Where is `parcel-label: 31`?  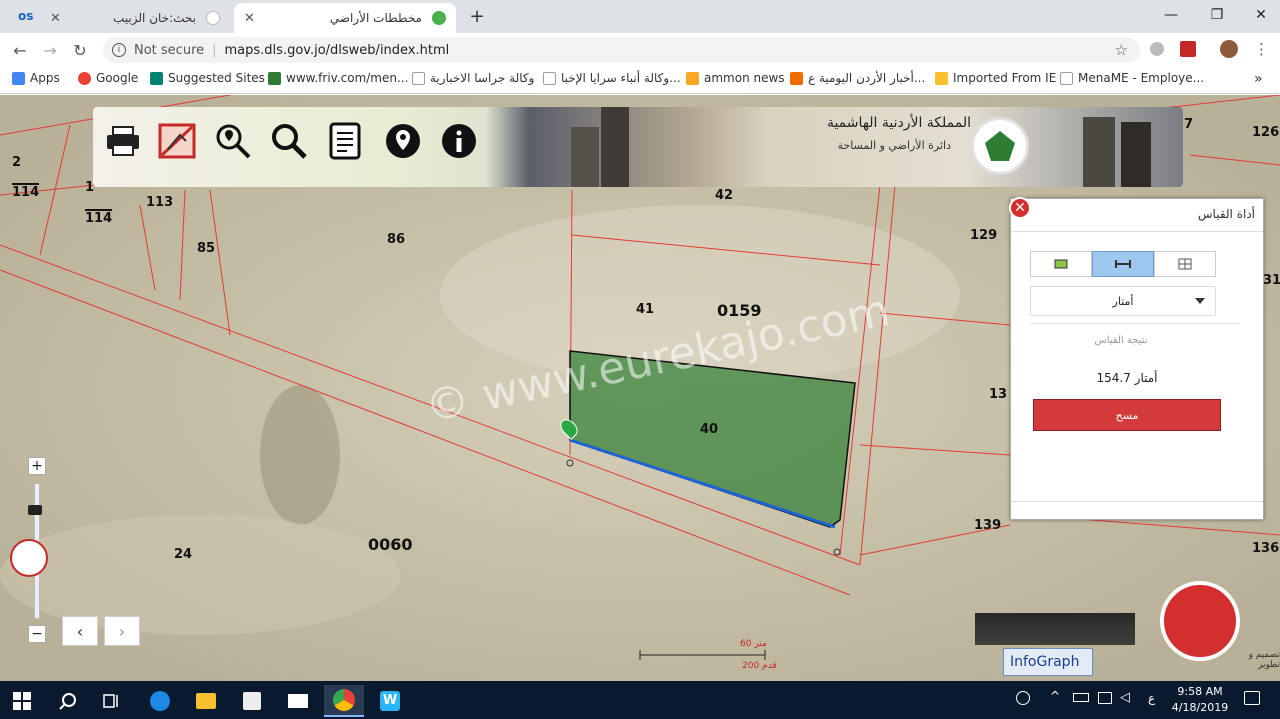 parcel-label: 31 is located at coordinates (1271, 280).